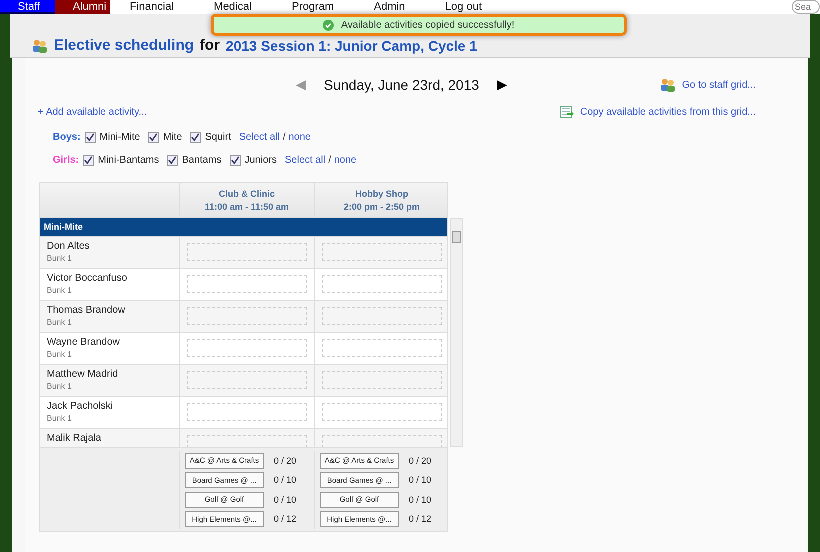 This screenshot has height=552, width=820. Describe the element at coordinates (66, 160) in the screenshot. I see `filter-label: Girls:` at that location.